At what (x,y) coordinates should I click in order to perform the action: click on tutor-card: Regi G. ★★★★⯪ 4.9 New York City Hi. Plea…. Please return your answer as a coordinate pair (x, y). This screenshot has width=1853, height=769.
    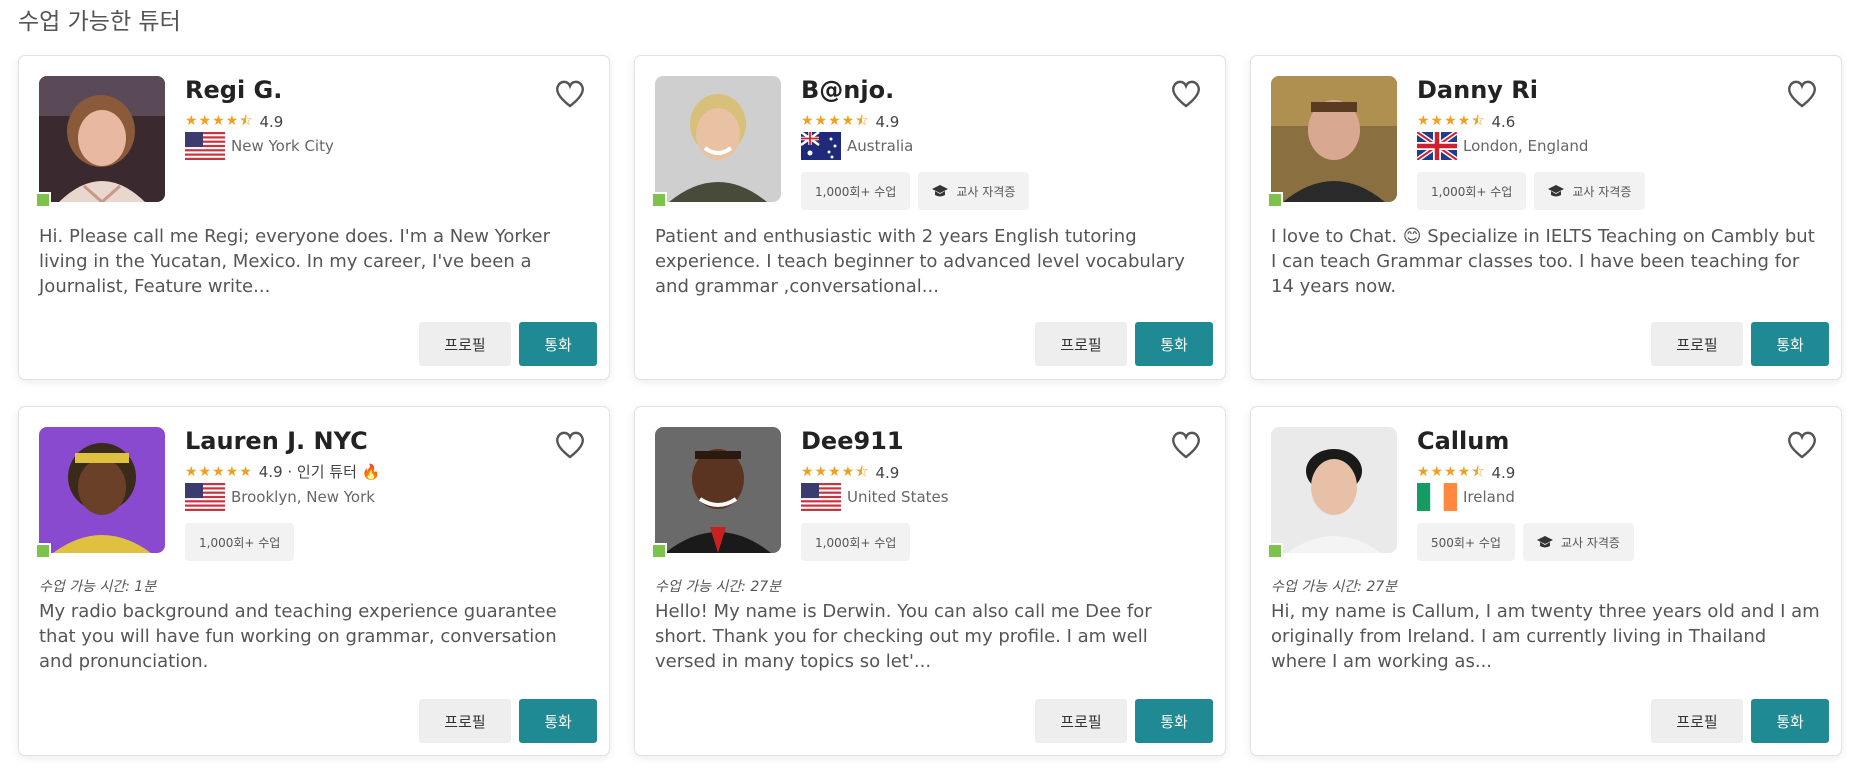
    Looking at the image, I should click on (314, 217).